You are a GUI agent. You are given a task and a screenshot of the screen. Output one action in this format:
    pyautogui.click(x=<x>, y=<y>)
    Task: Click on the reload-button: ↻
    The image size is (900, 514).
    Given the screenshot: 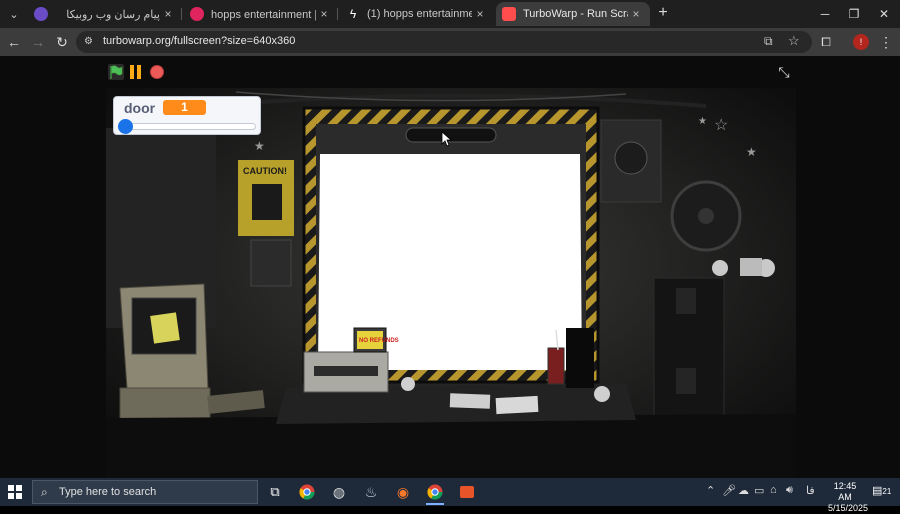 What is the action you would take?
    pyautogui.click(x=62, y=42)
    